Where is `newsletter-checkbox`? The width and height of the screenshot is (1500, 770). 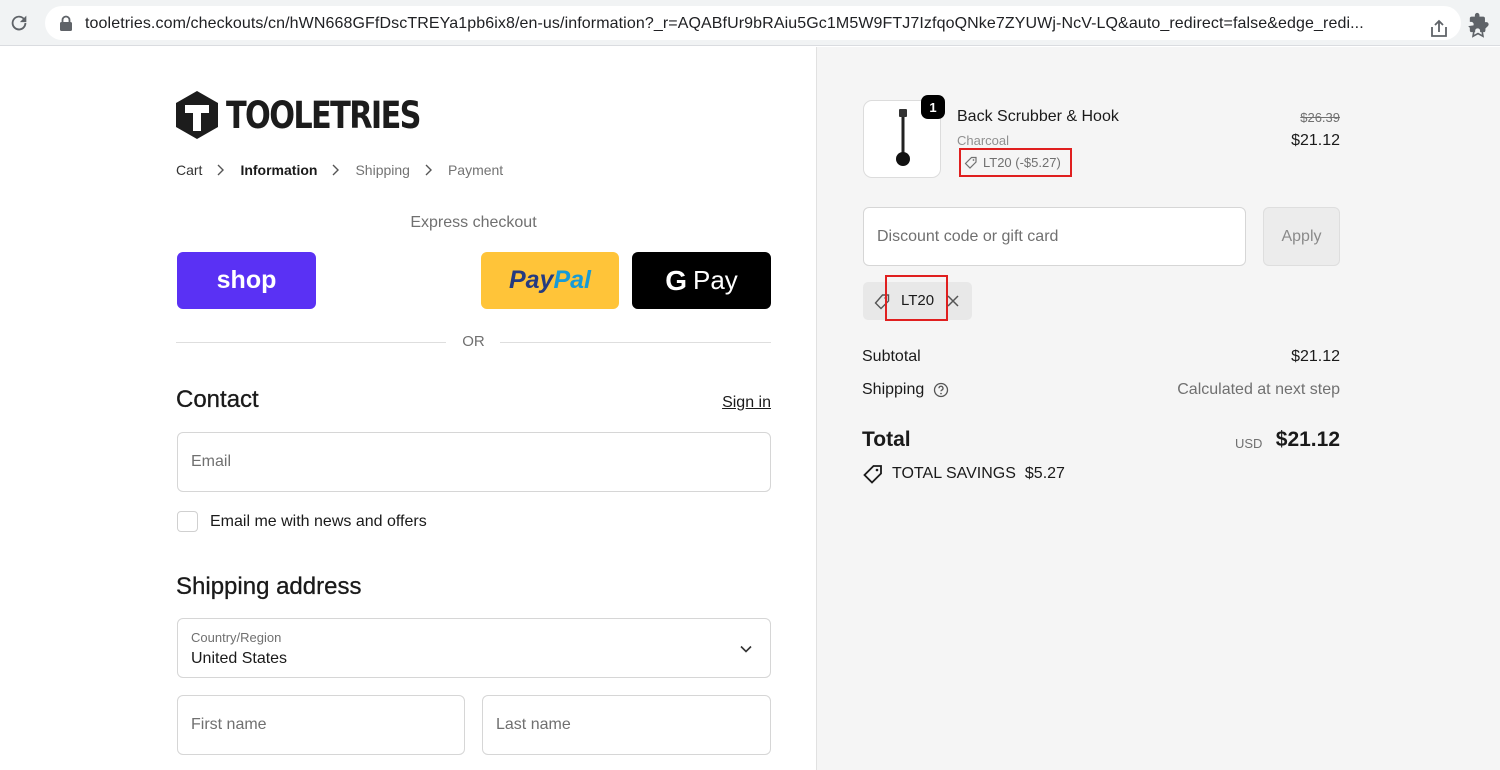
newsletter-checkbox is located at coordinates (187, 521).